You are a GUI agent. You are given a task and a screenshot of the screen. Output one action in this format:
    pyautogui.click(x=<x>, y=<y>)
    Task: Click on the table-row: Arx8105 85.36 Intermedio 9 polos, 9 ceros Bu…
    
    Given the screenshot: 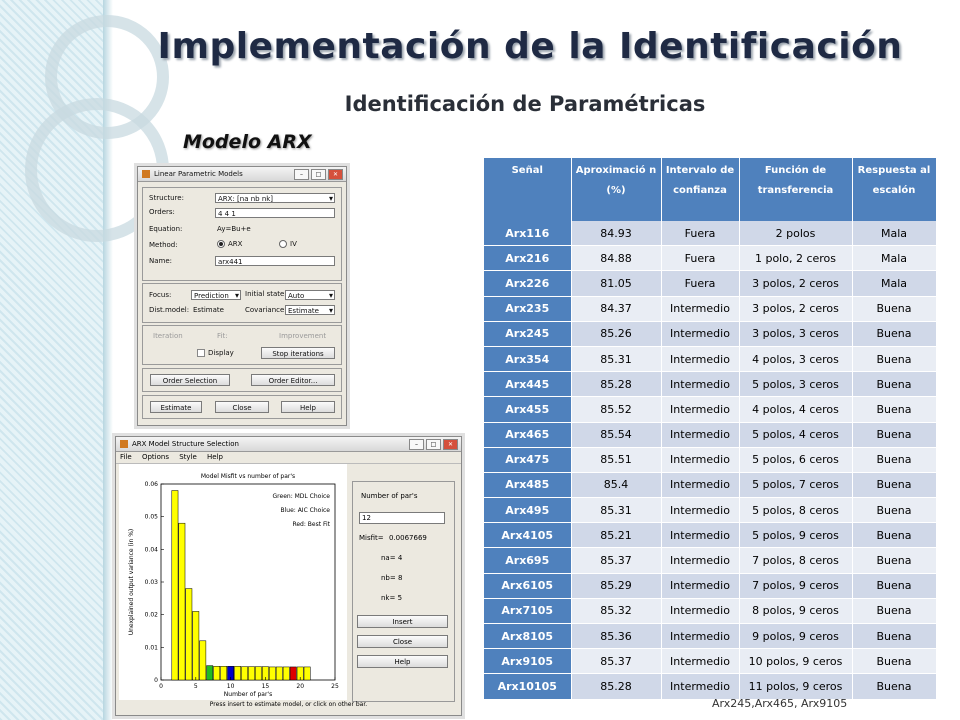 What is the action you would take?
    pyautogui.click(x=710, y=636)
    